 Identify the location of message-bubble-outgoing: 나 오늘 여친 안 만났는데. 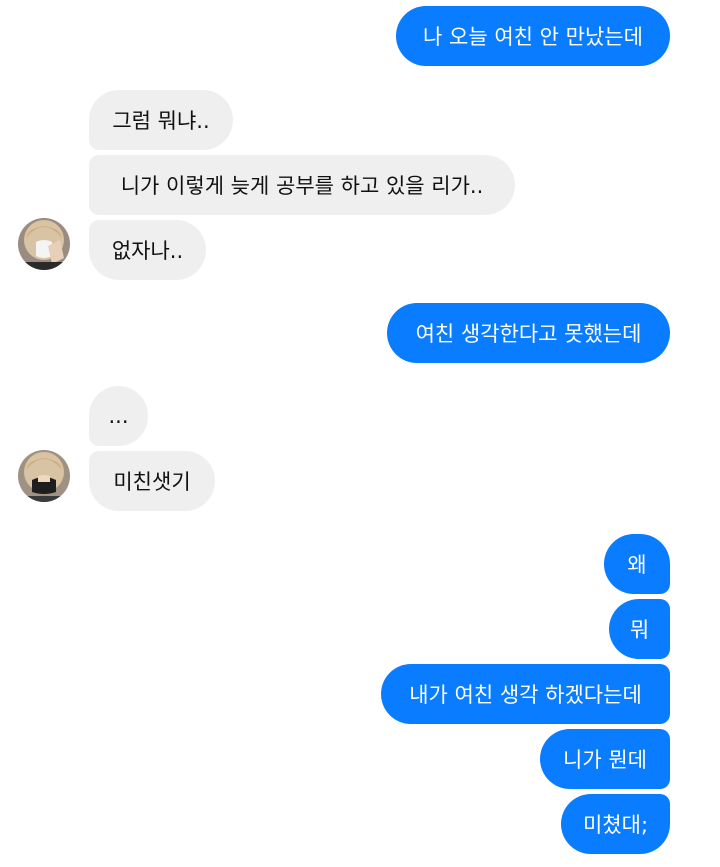
(533, 36).